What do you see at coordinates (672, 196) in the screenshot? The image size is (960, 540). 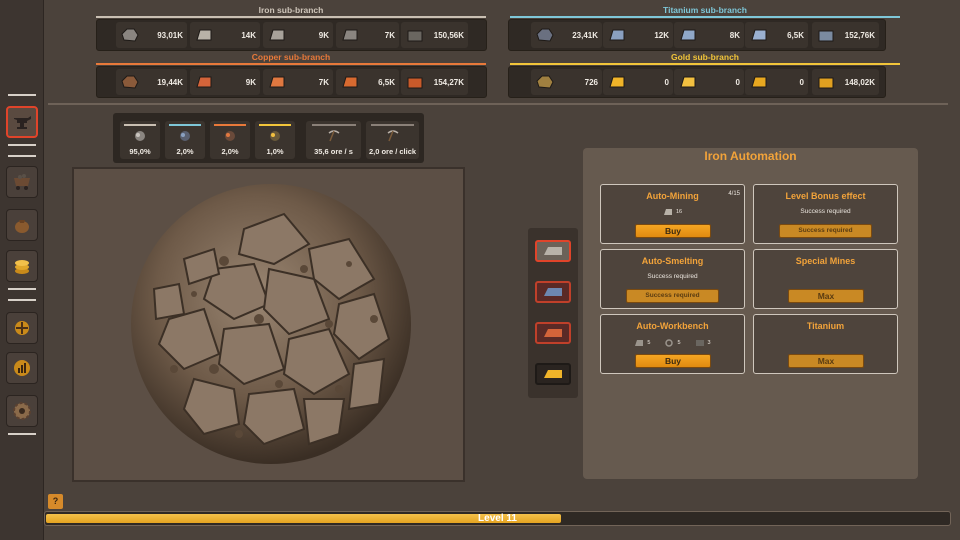 I see `card-title: Auto-Mining` at bounding box center [672, 196].